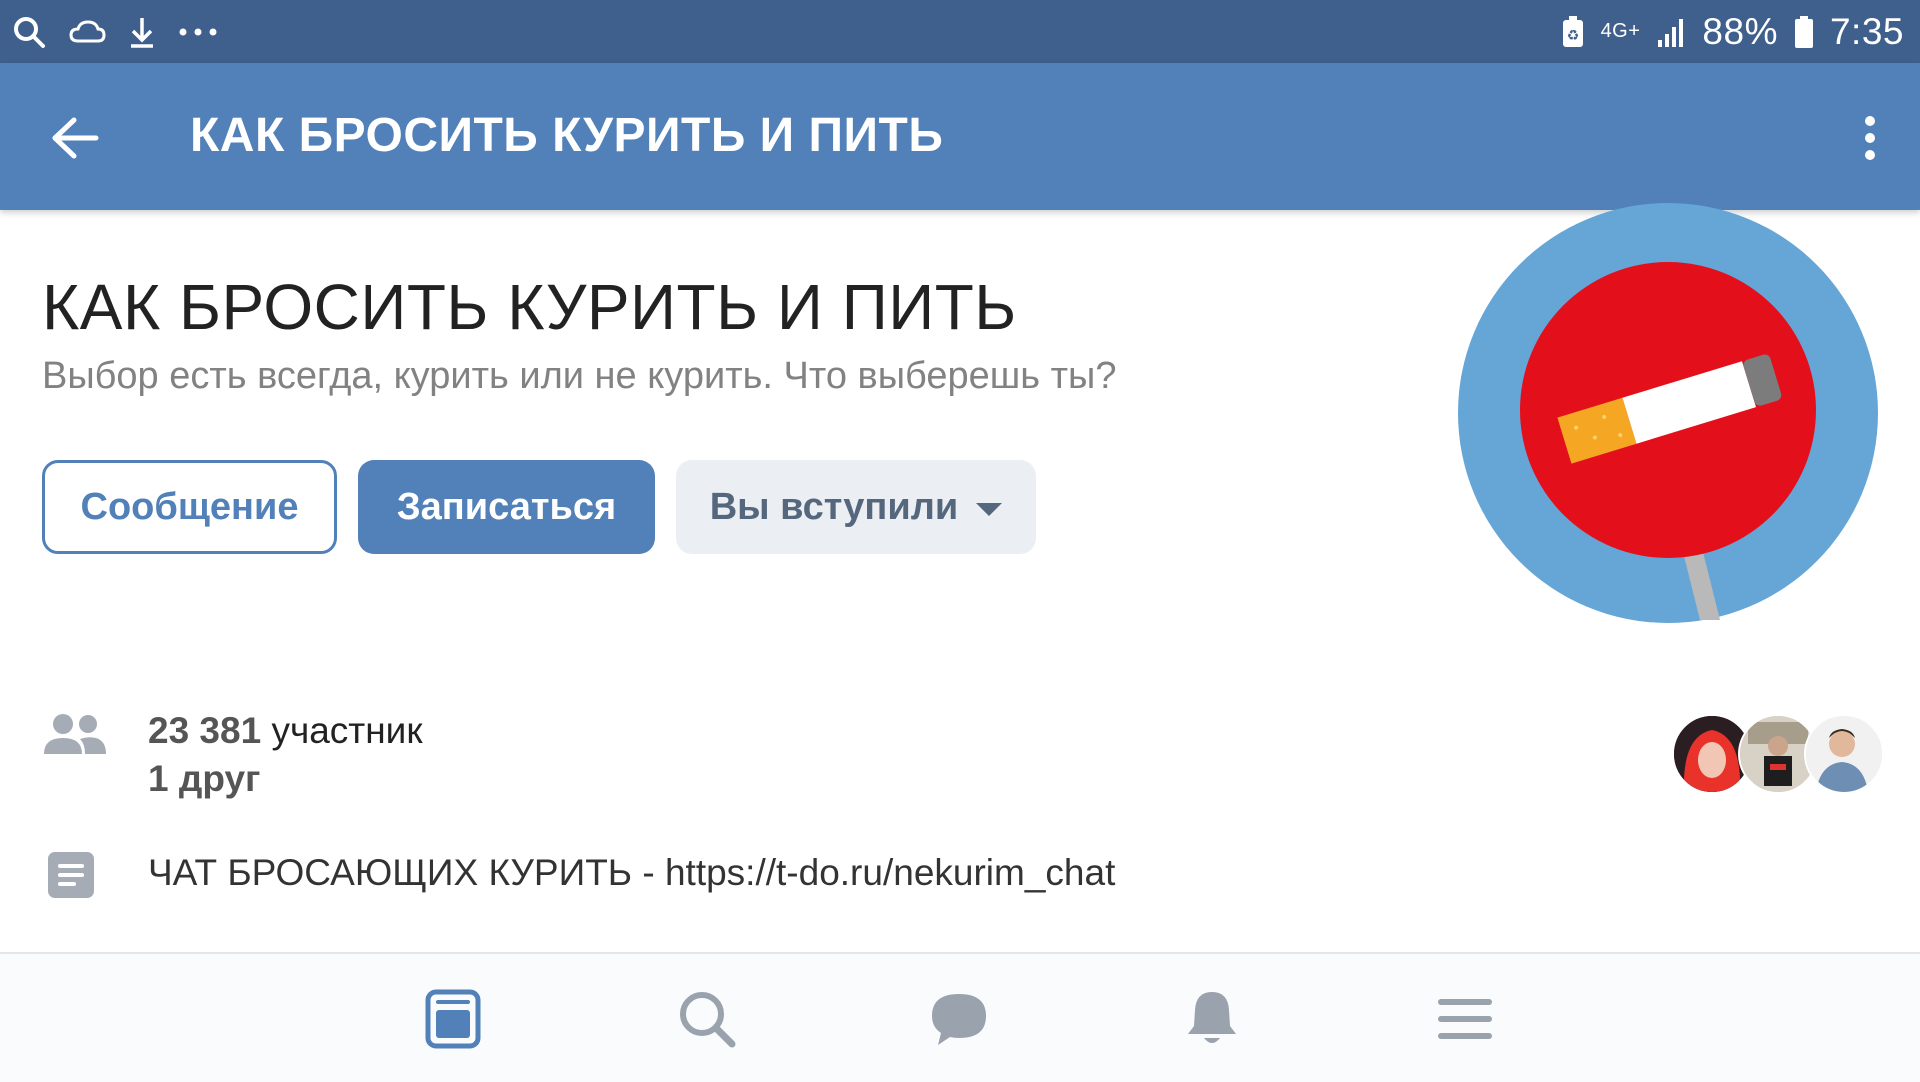 The width and height of the screenshot is (1920, 1082). I want to click on members-icon, so click(75, 737).